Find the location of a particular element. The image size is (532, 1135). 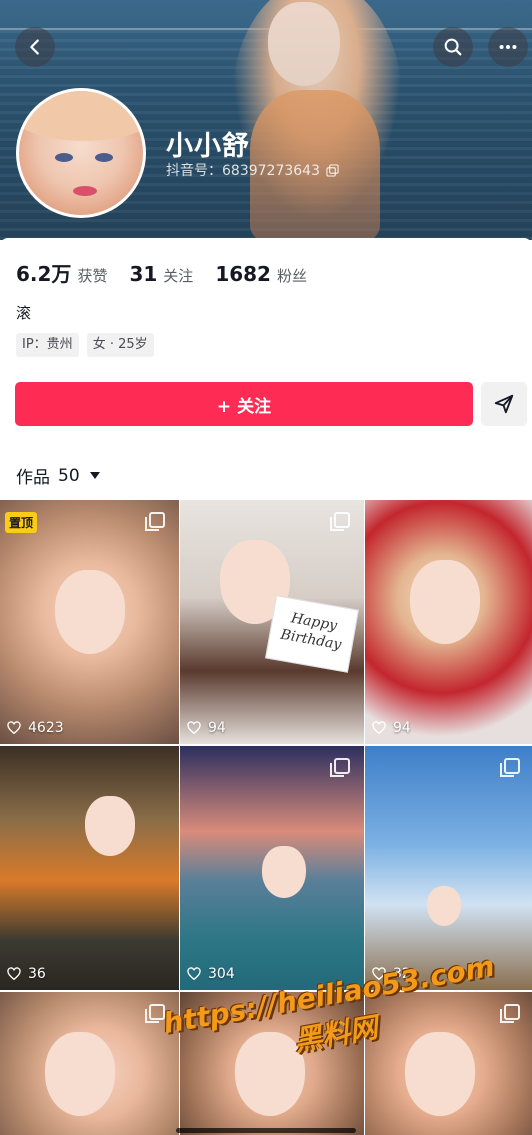

like-count-value: 36 is located at coordinates (37, 974).